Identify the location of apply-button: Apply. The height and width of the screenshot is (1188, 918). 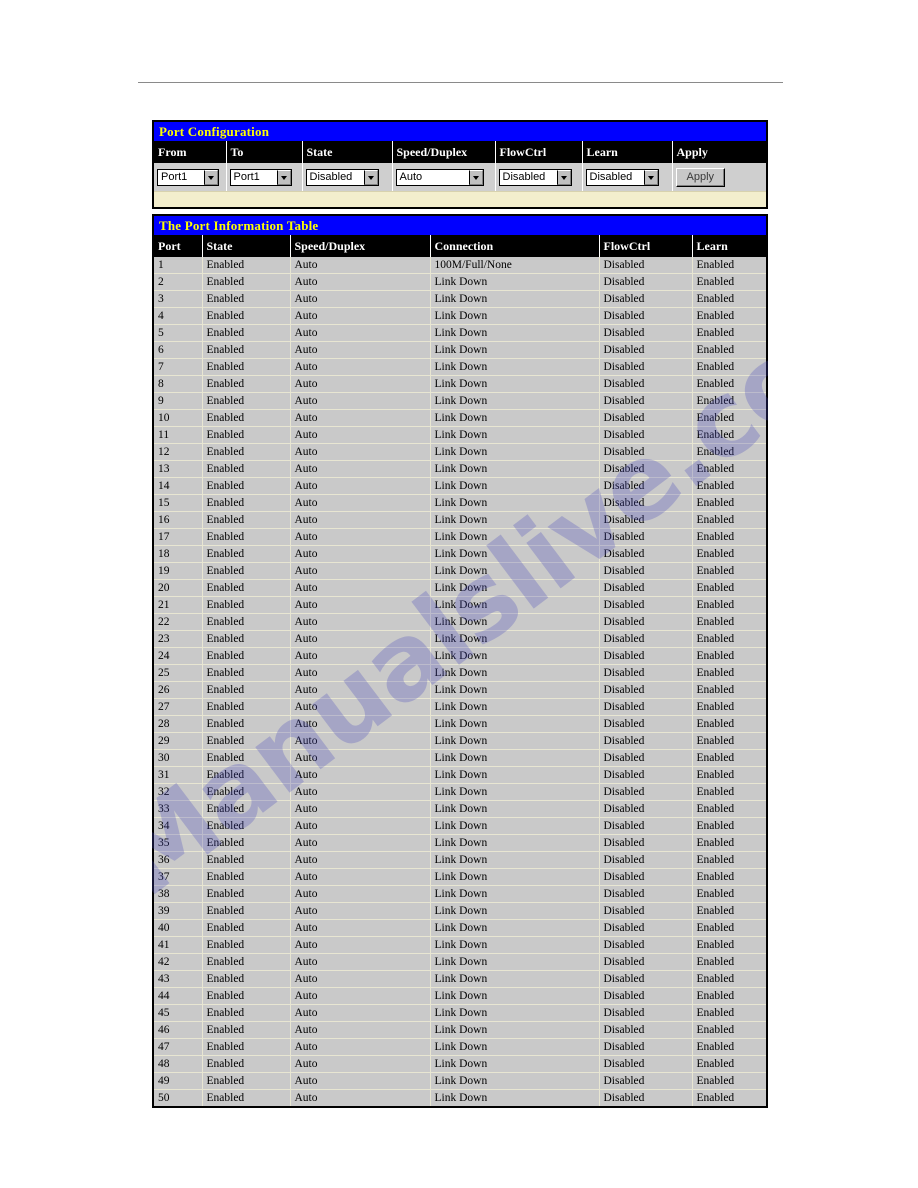
(700, 177).